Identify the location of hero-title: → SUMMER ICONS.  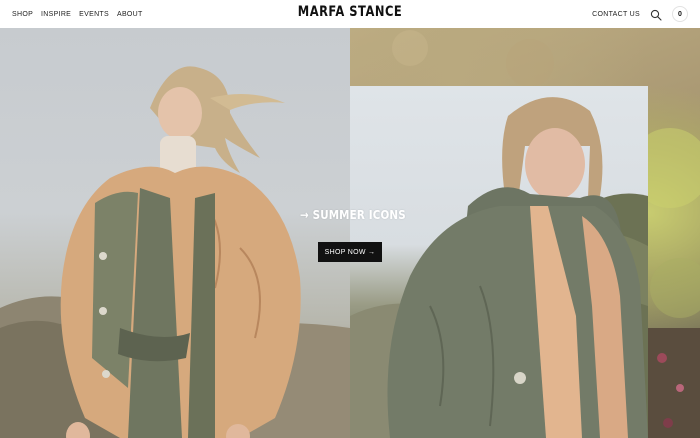
(353, 215).